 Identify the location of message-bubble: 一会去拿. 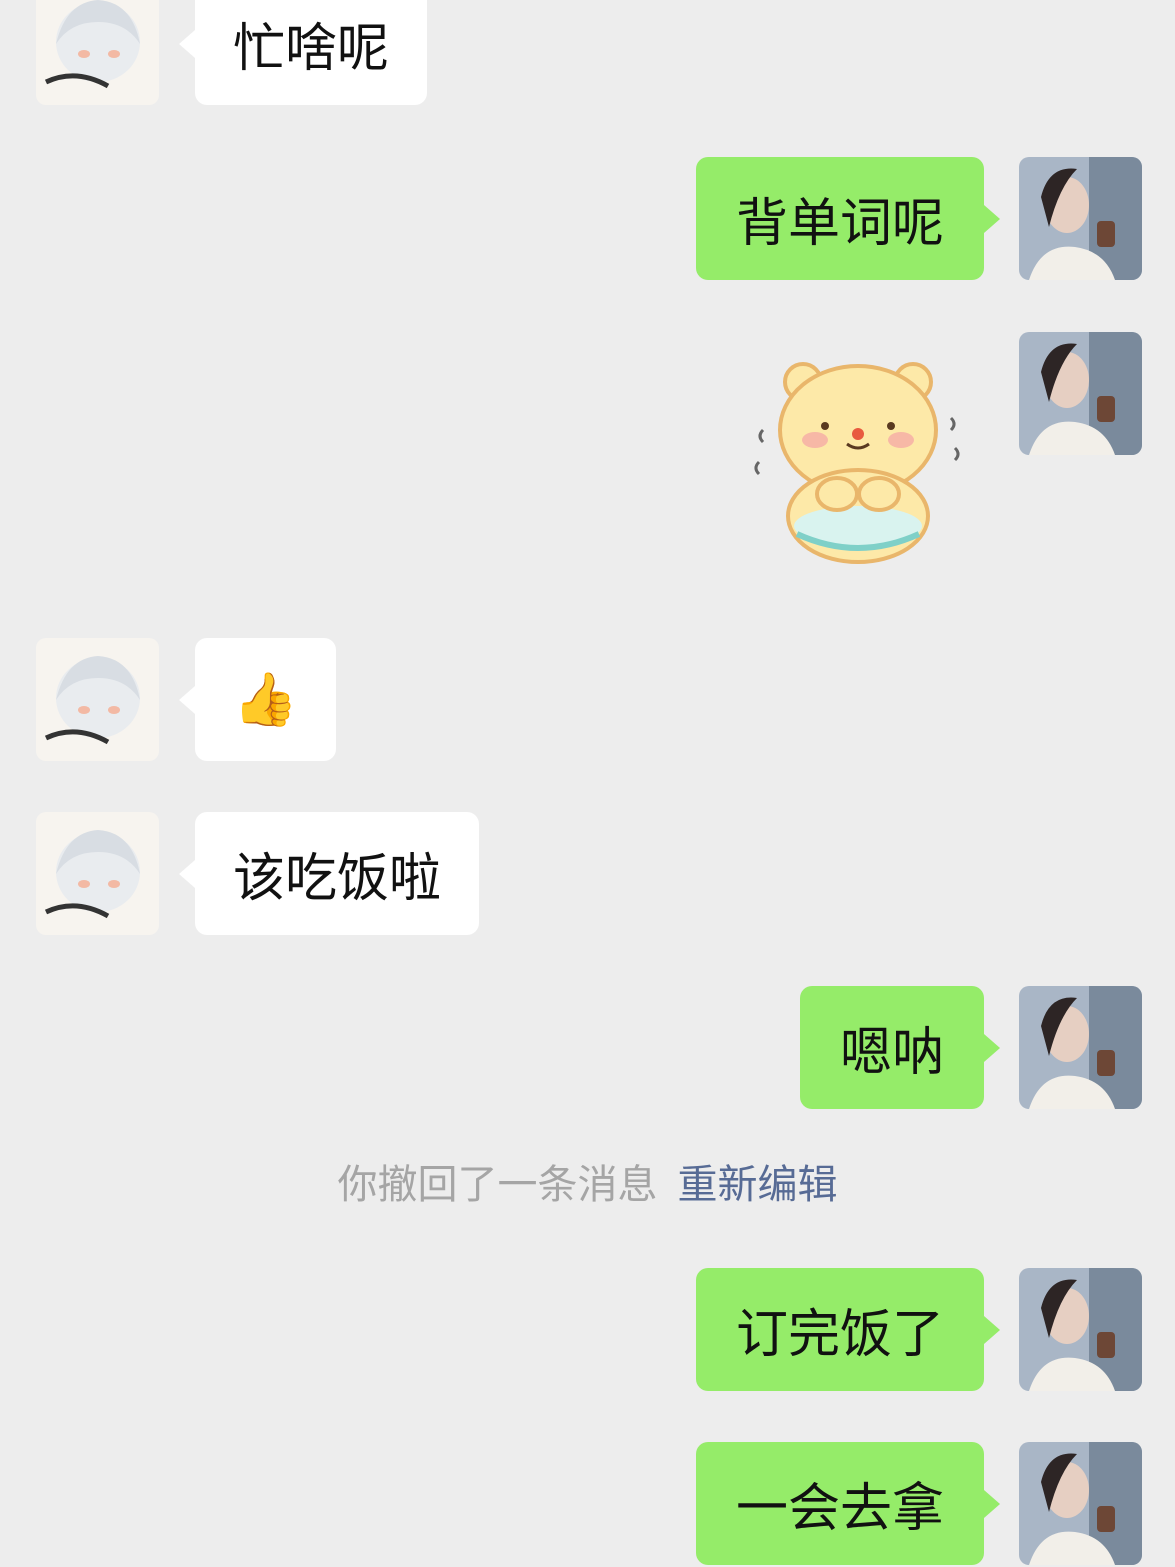
(848, 1503).